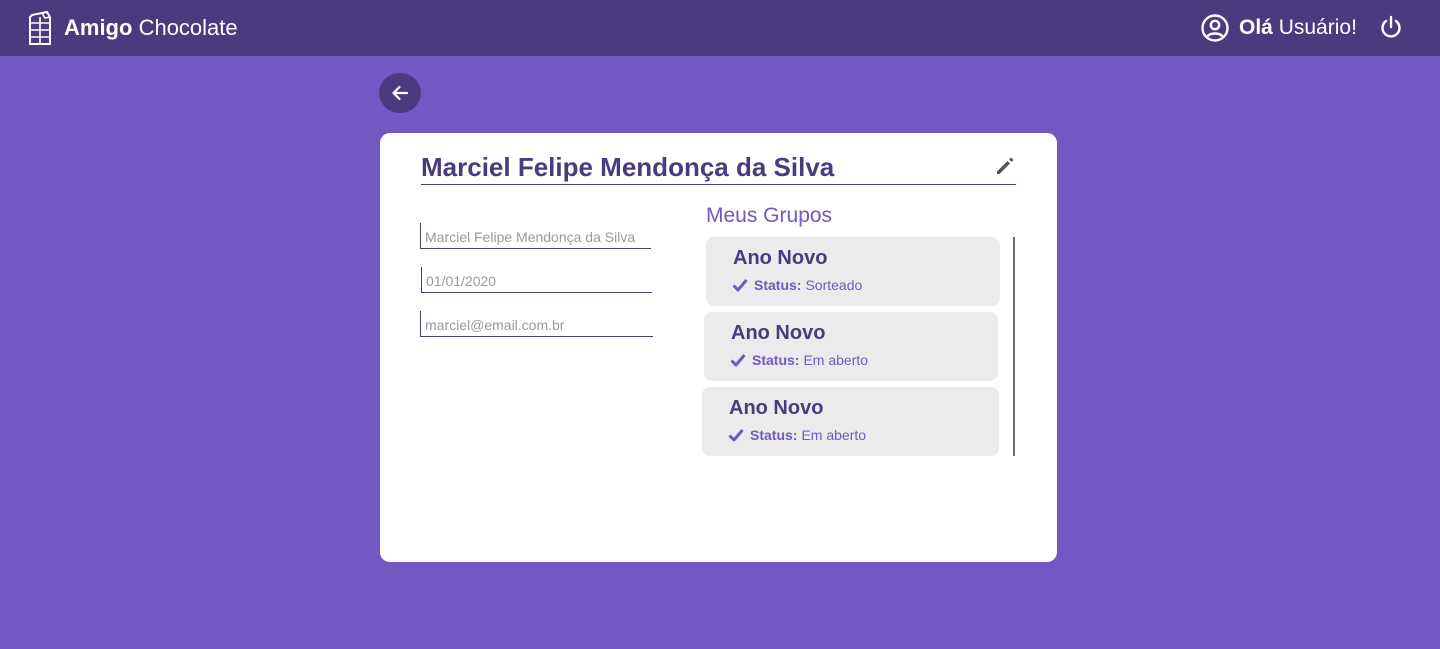 This screenshot has height=649, width=1440. I want to click on brand-name: Amigo Chocolate, so click(151, 28).